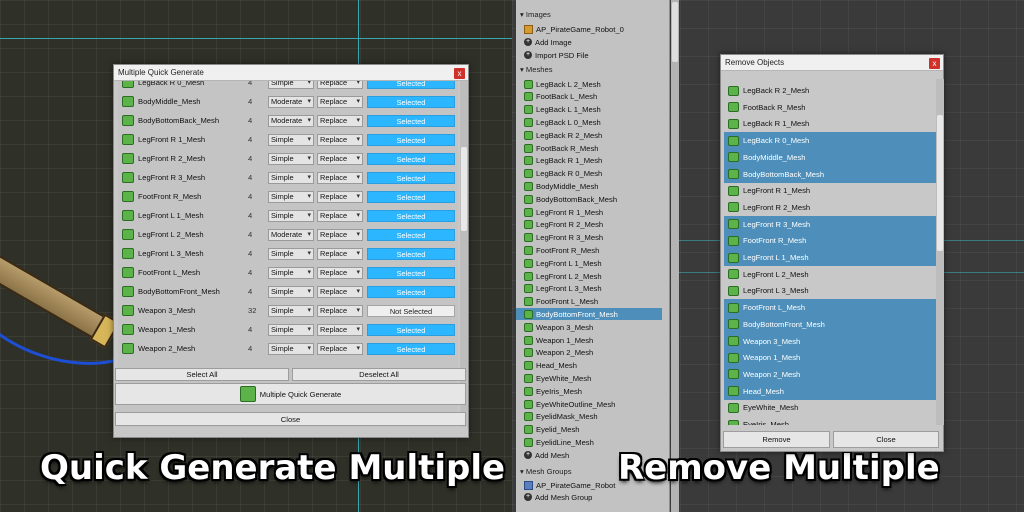 The height and width of the screenshot is (512, 1024). Describe the element at coordinates (597, 148) in the screenshot. I see `hierarchy-mesh-item: FootBack R_Mesh` at that location.